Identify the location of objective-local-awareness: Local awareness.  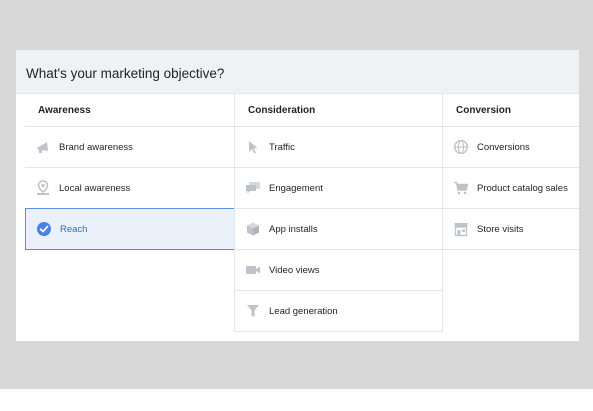
(130, 188).